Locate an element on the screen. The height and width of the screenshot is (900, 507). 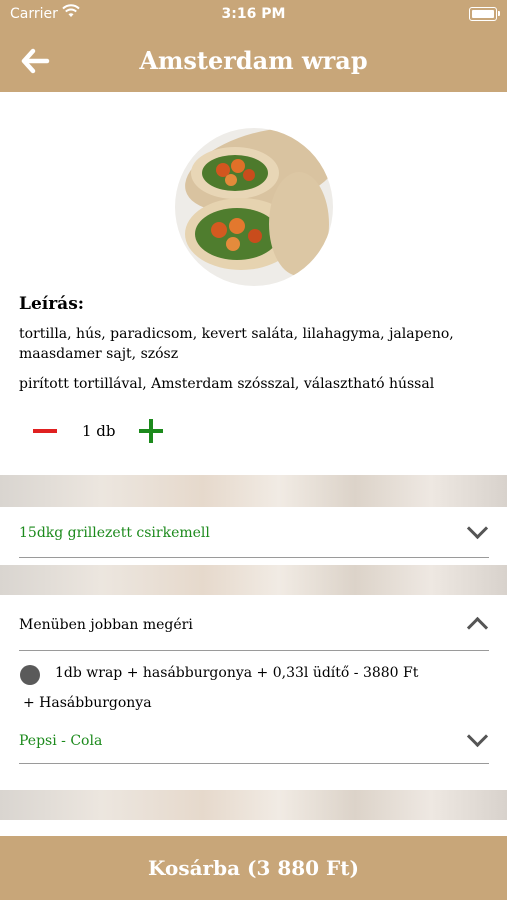
add-to-cart-label: Kosárba (3 880 Ft) is located at coordinates (253, 868).